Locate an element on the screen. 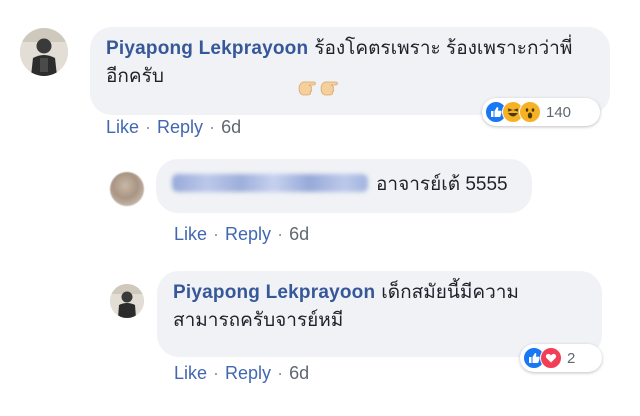  reaction-count: 2 is located at coordinates (571, 358).